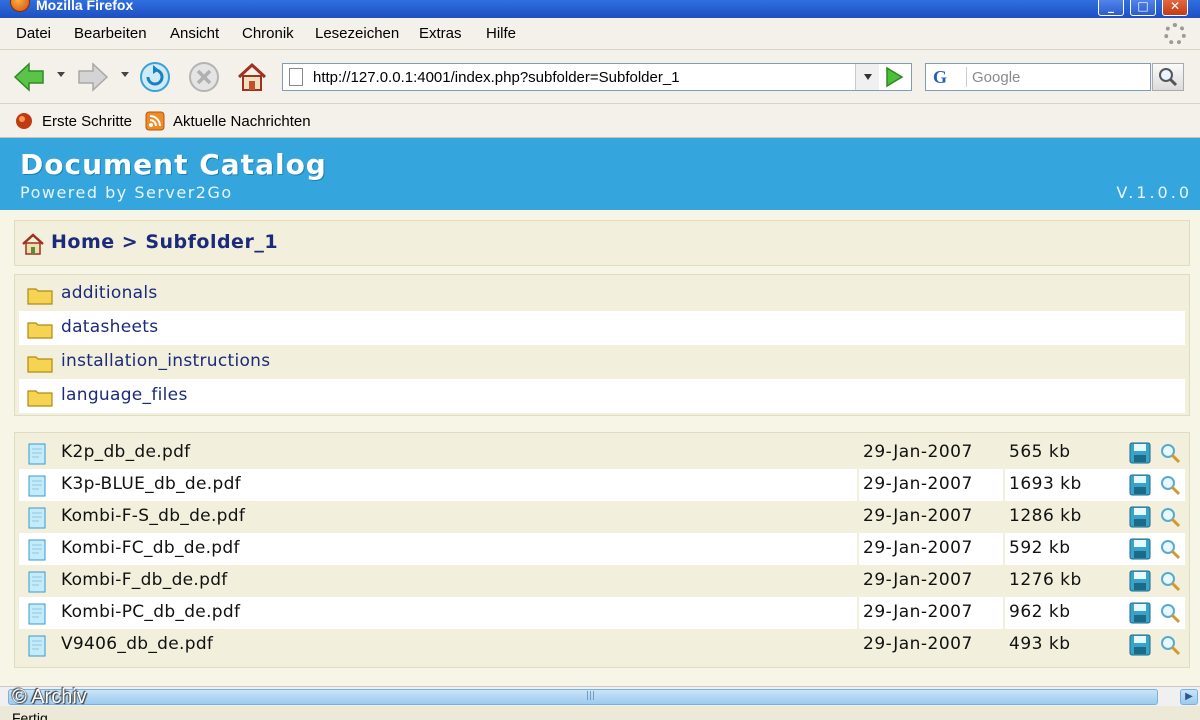 This screenshot has height=720, width=1200. I want to click on table-row: Kombi-PC_db_de.pdf 29-Jan-2007 962 kb, so click(602, 613).